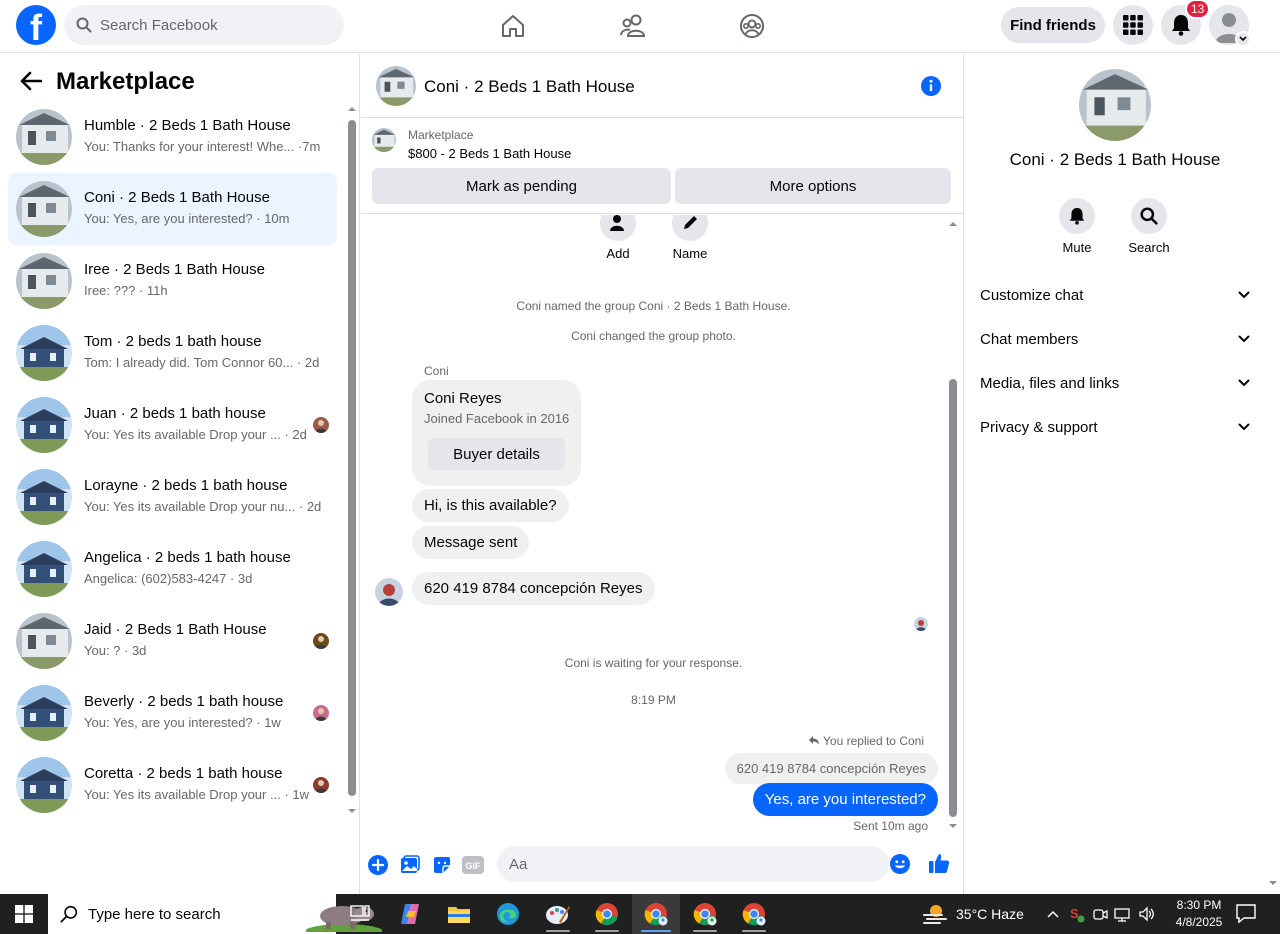  Describe the element at coordinates (471, 542) in the screenshot. I see `message-bubble: Message sent` at that location.